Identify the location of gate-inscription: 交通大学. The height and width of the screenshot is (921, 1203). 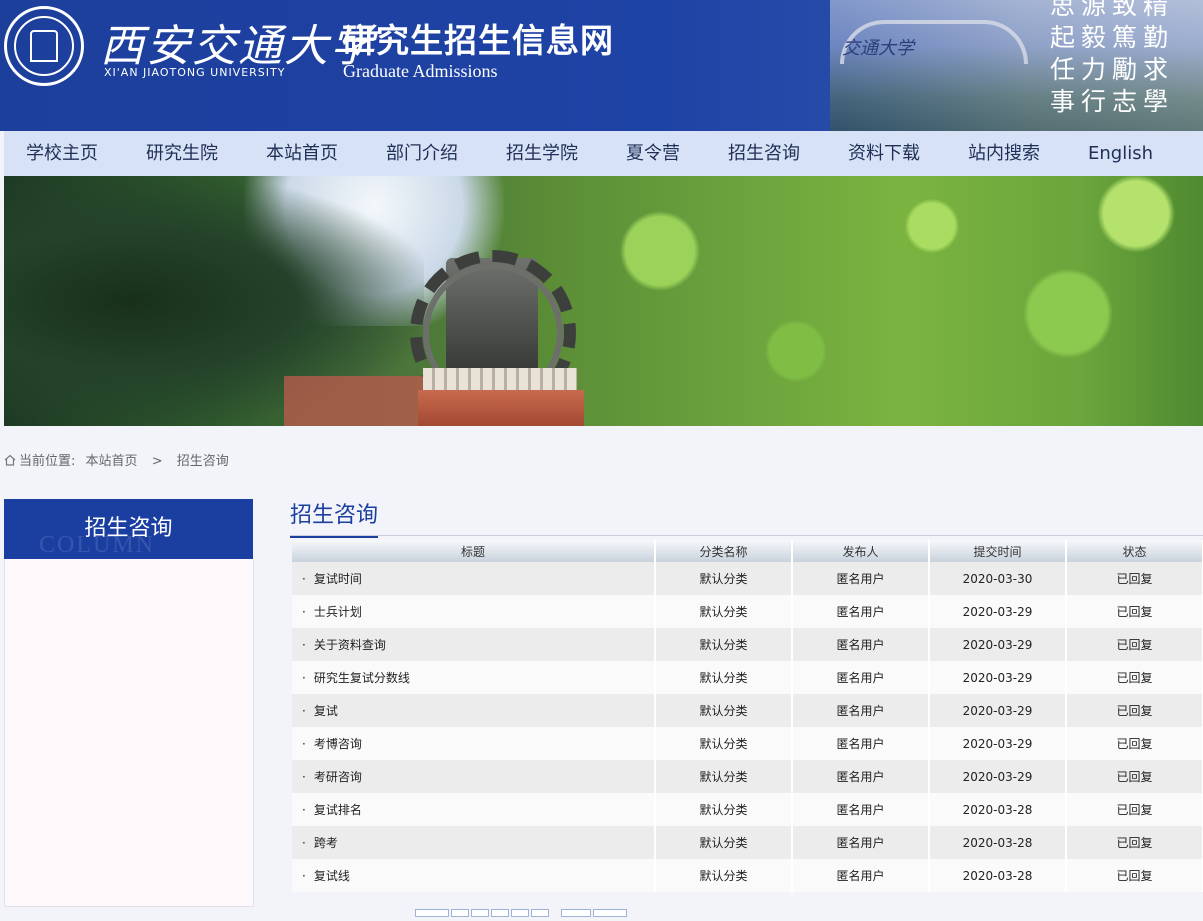
(878, 48).